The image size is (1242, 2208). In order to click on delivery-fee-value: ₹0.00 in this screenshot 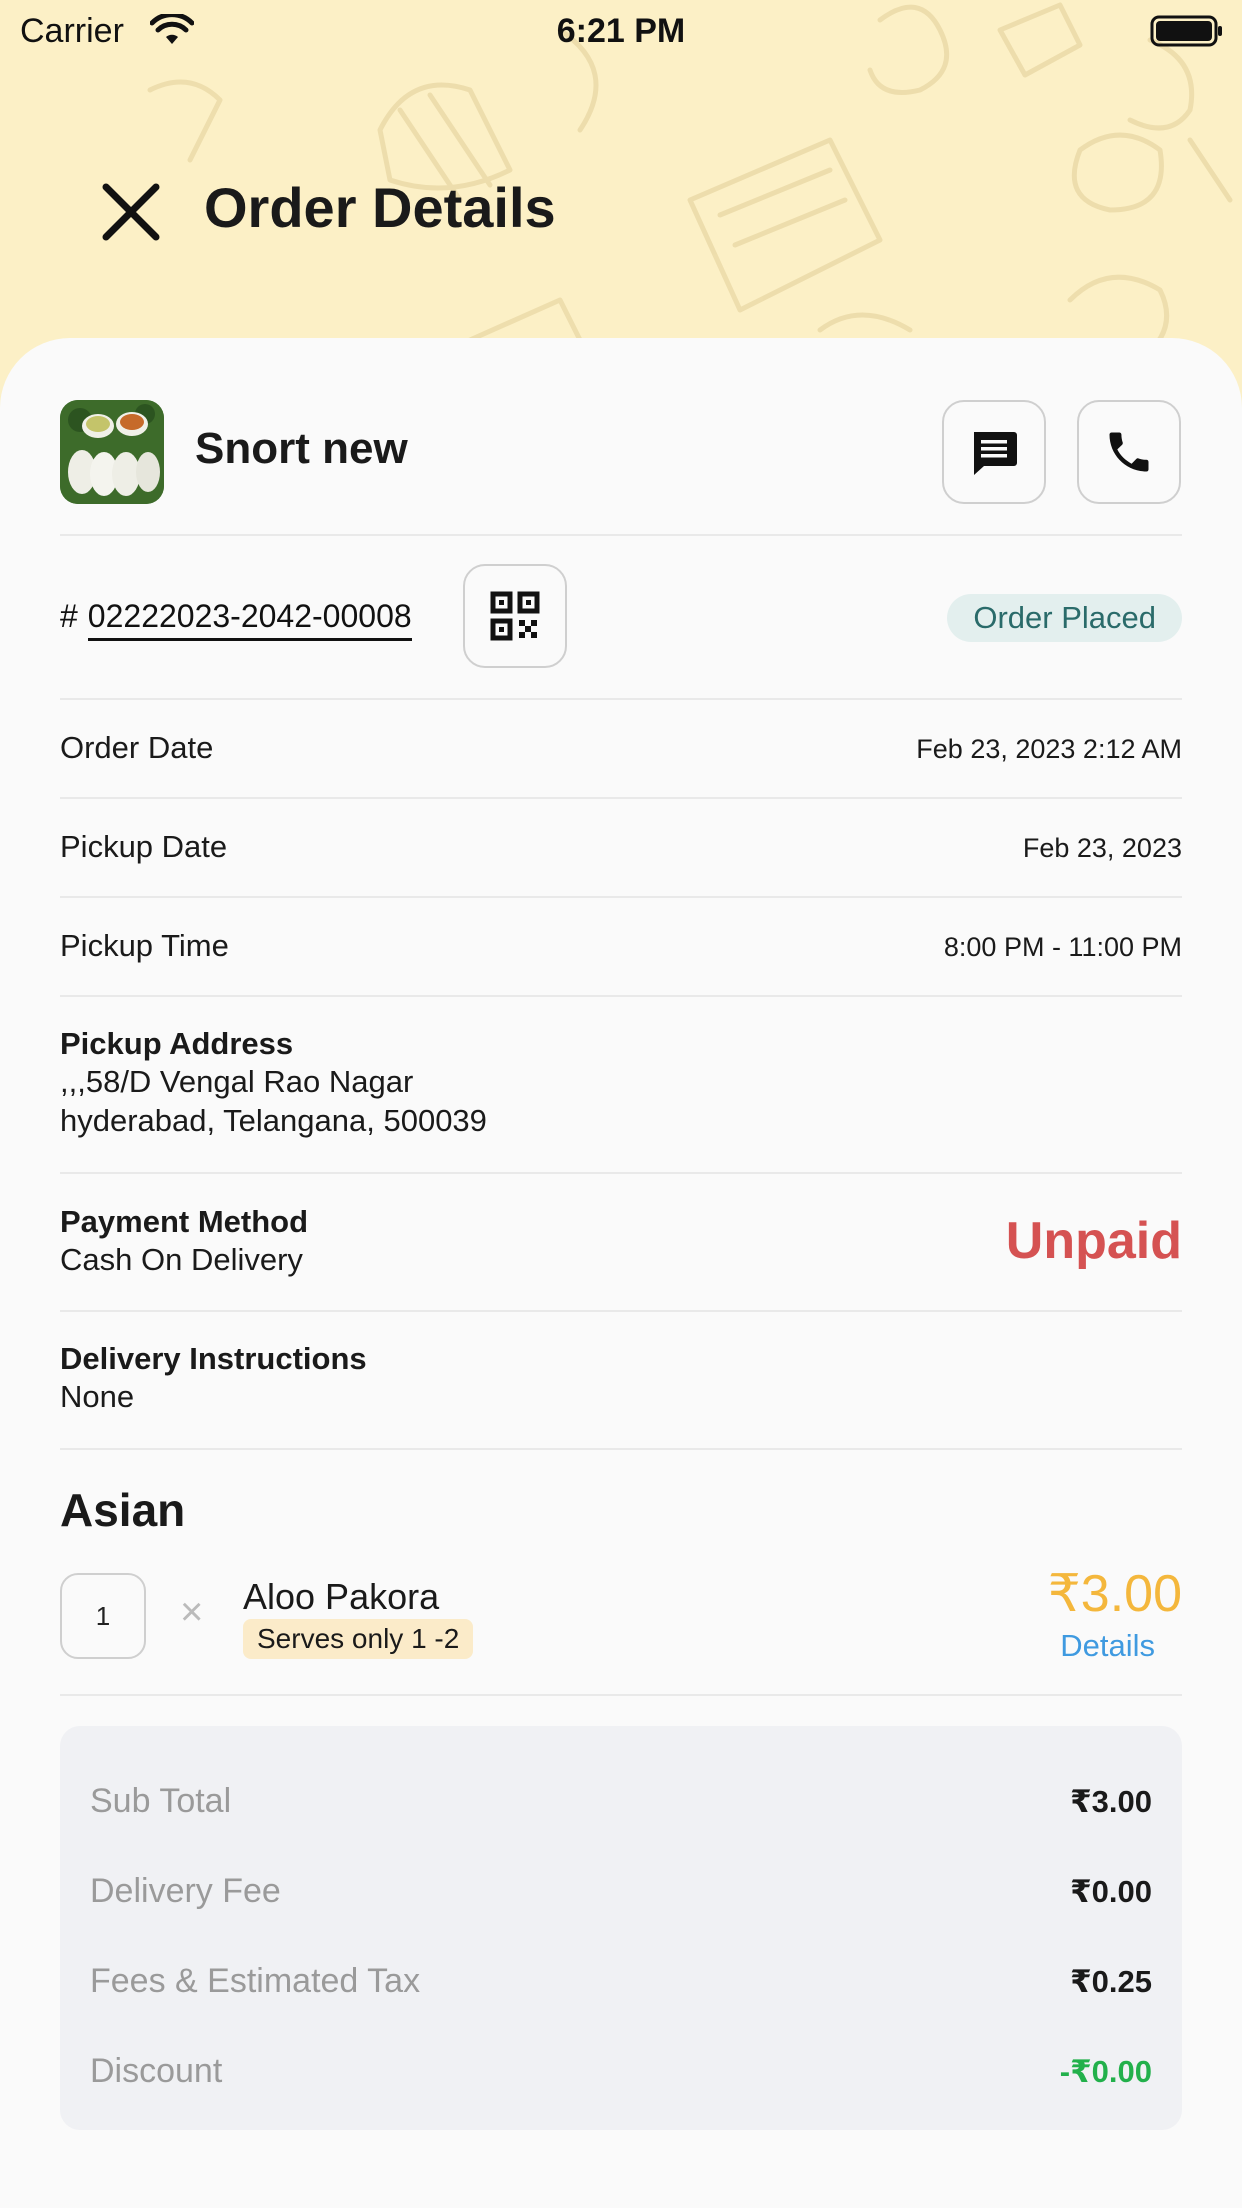, I will do `click(1111, 1891)`.